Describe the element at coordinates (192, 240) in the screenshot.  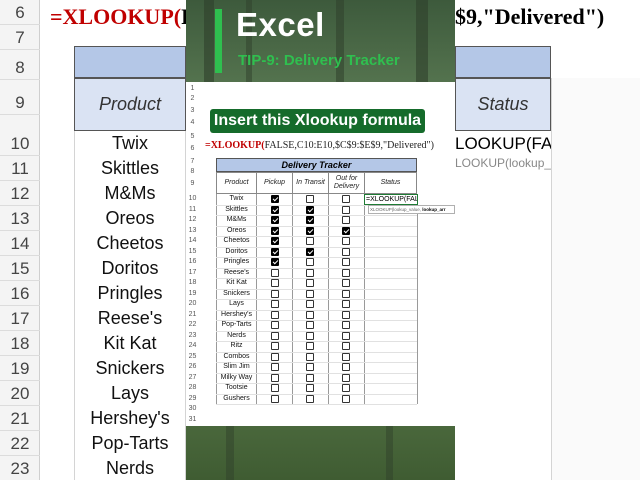
I see `row-number: 14` at that location.